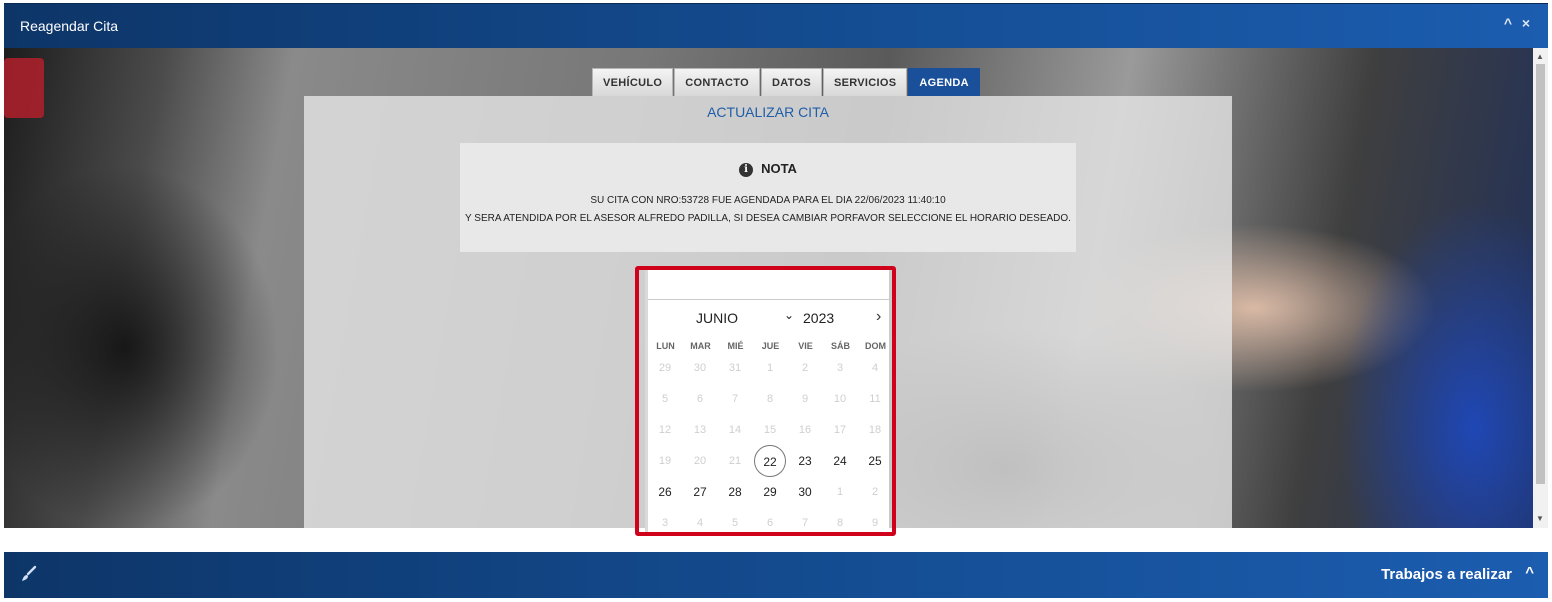 This screenshot has width=1552, height=602. I want to click on calendar-day: 31, so click(735, 368).